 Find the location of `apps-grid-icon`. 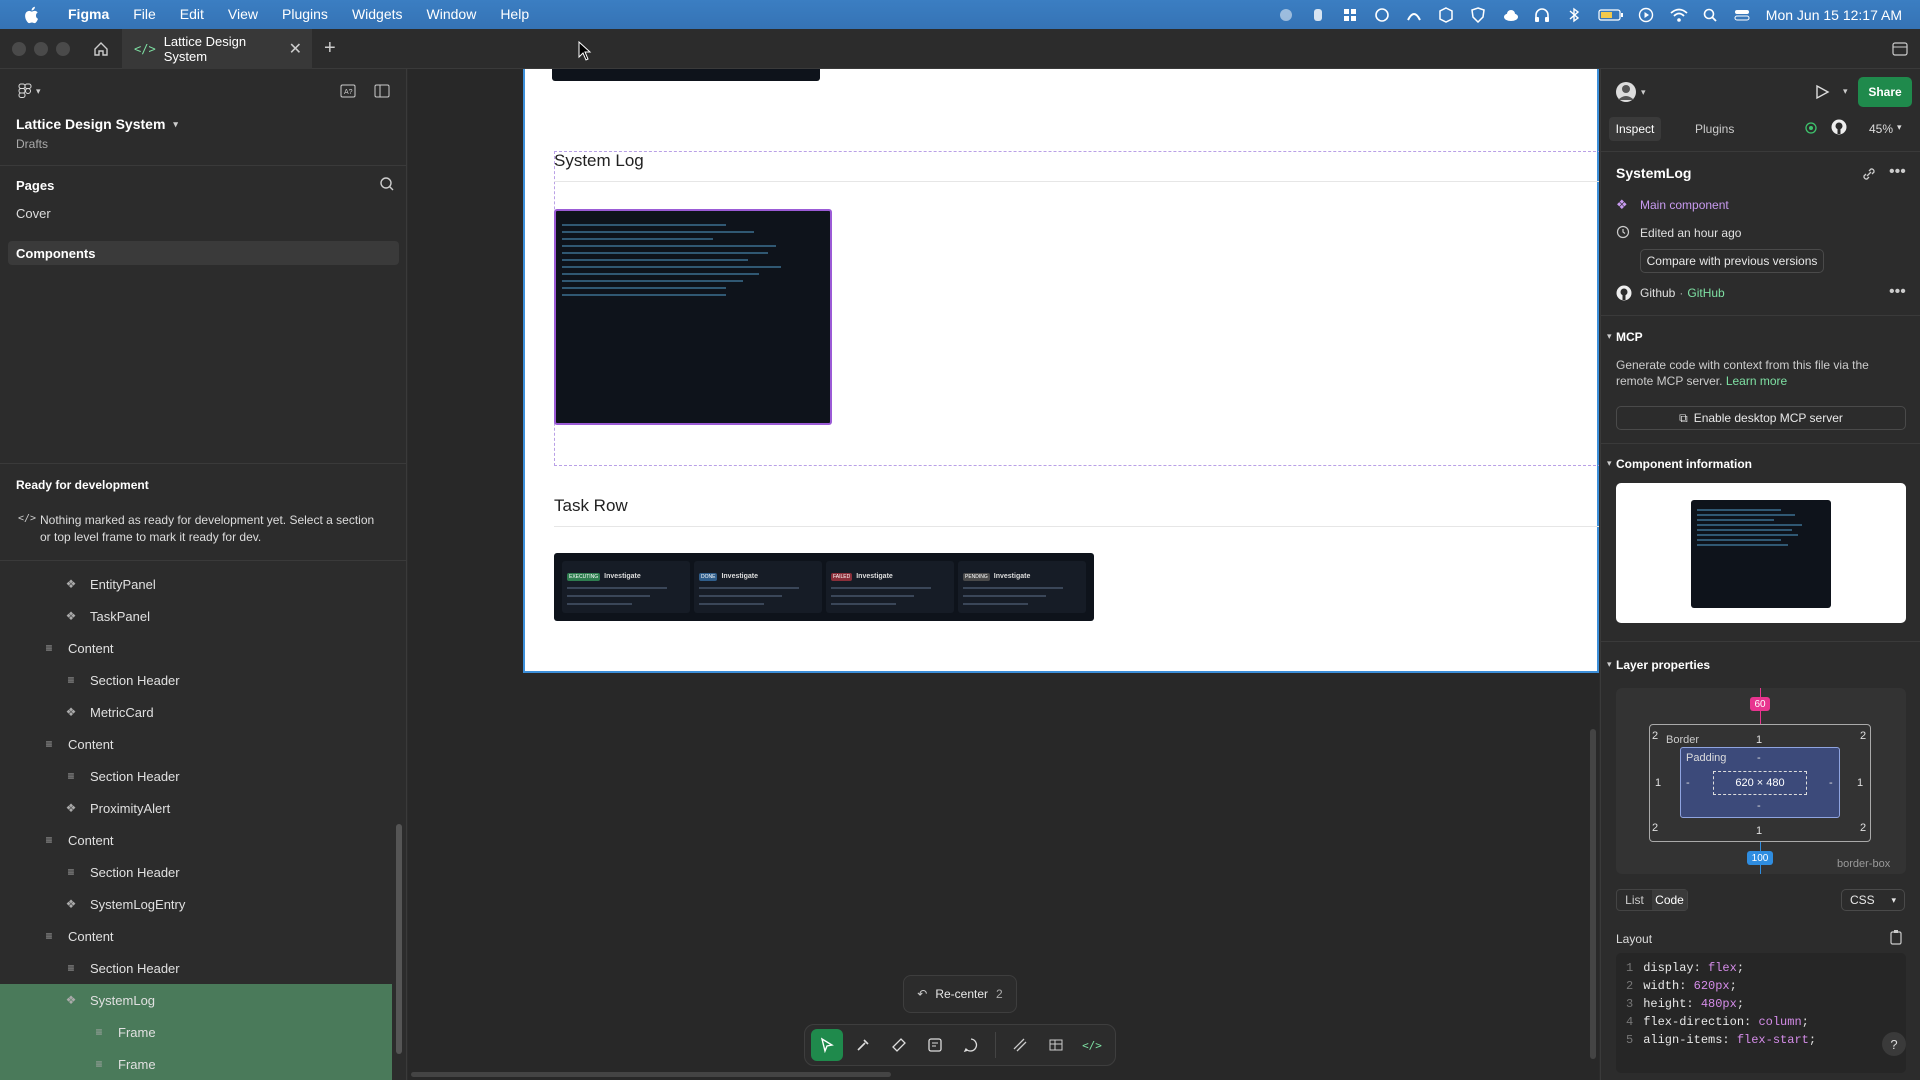

apps-grid-icon is located at coordinates (1351, 15).